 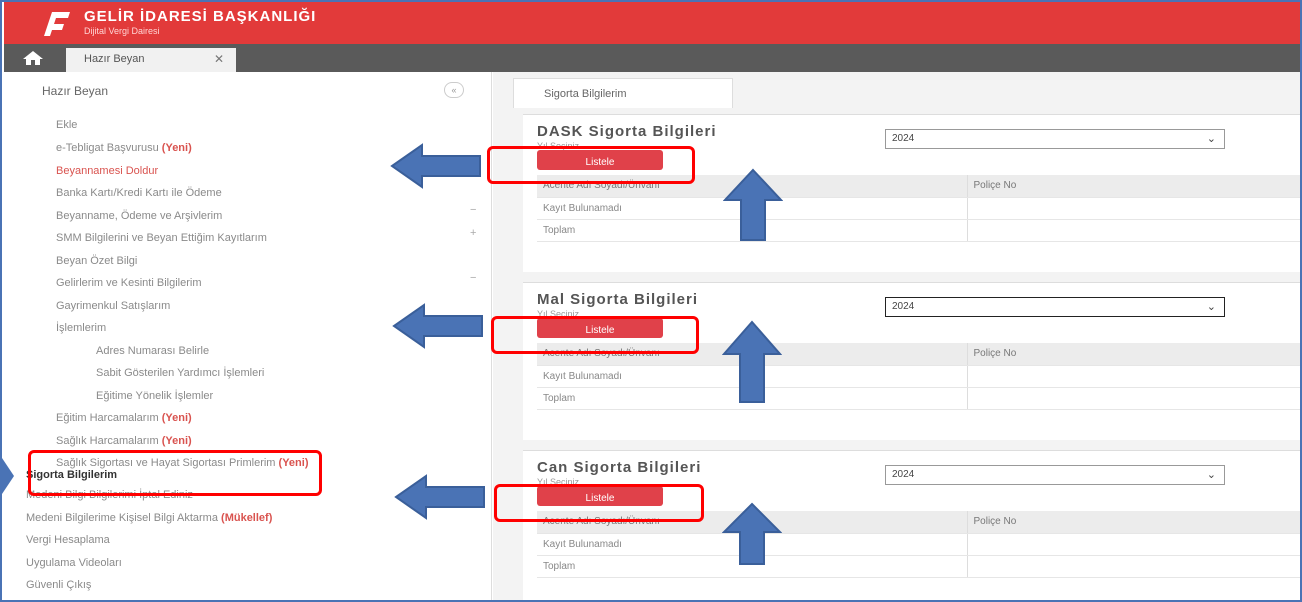 I want to click on sidebar-item-vergi-hesaplama: Vergi Hesaplama, so click(x=68, y=540).